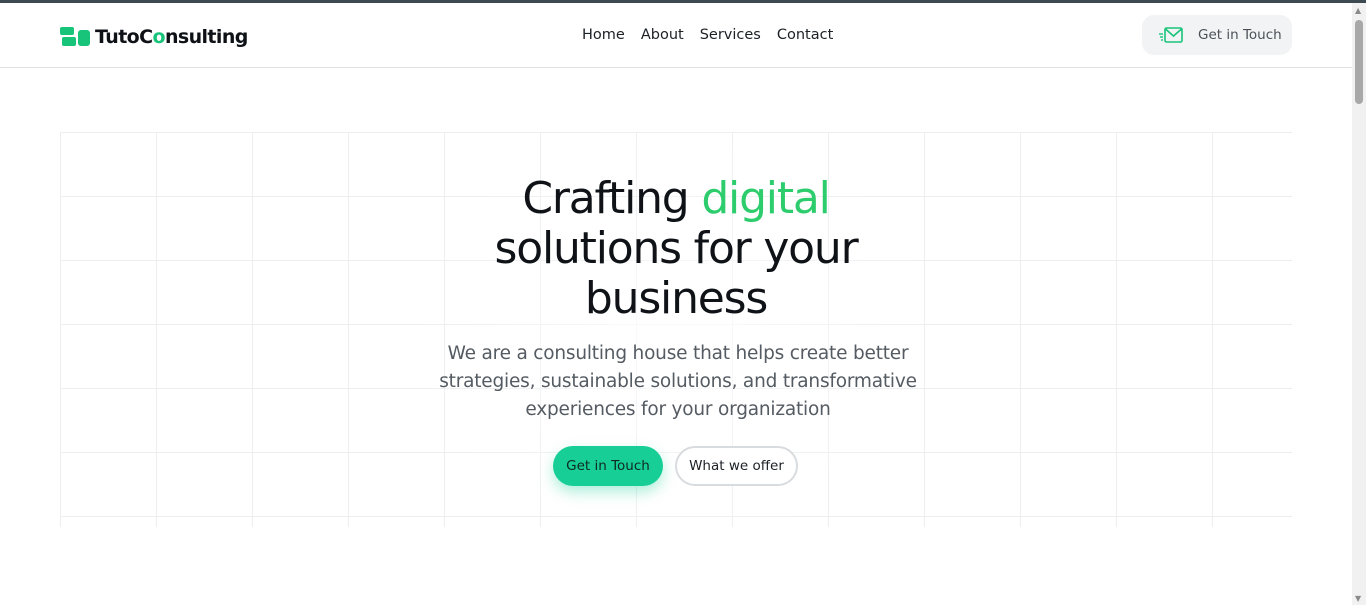 The image size is (1366, 605). Describe the element at coordinates (171, 37) in the screenshot. I see `brand-name: TutoConsulting` at that location.